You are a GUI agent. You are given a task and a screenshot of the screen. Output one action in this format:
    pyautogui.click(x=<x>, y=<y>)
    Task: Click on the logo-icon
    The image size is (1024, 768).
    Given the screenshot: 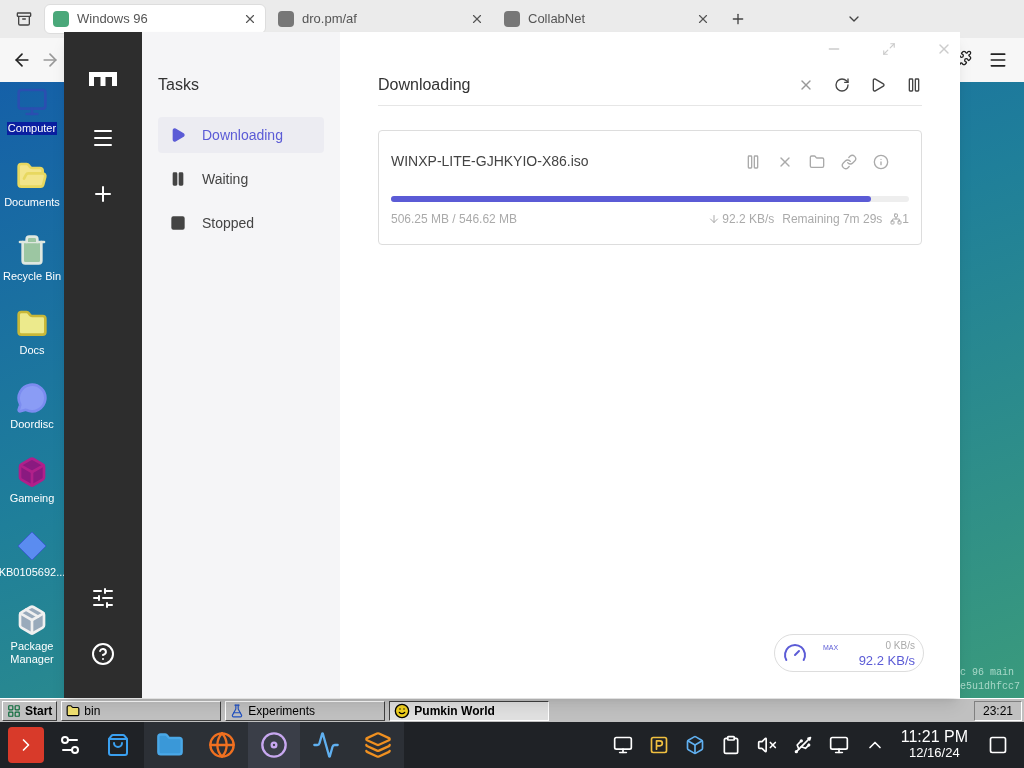 What is the action you would take?
    pyautogui.click(x=103, y=79)
    